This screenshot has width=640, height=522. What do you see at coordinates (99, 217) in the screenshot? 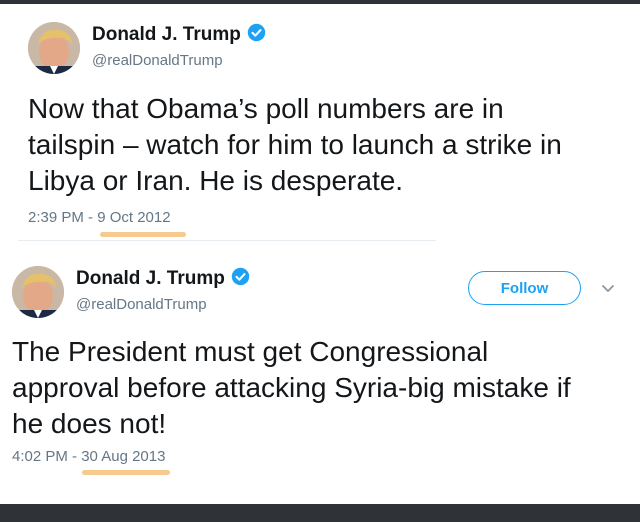
I see `tweet-timestamp: 2:39 PM - 9 Oct 2012` at bounding box center [99, 217].